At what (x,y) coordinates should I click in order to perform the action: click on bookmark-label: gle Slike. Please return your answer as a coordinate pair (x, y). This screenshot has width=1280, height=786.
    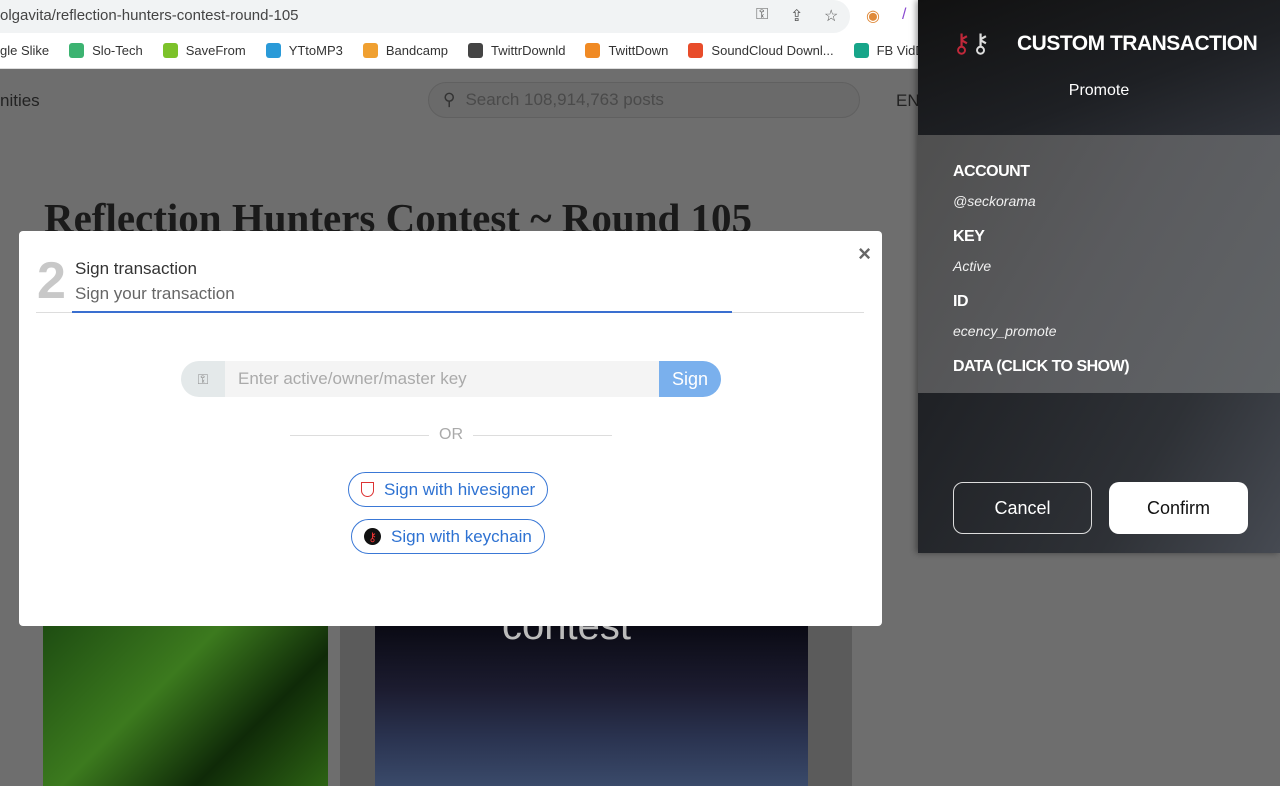
    Looking at the image, I should click on (25, 50).